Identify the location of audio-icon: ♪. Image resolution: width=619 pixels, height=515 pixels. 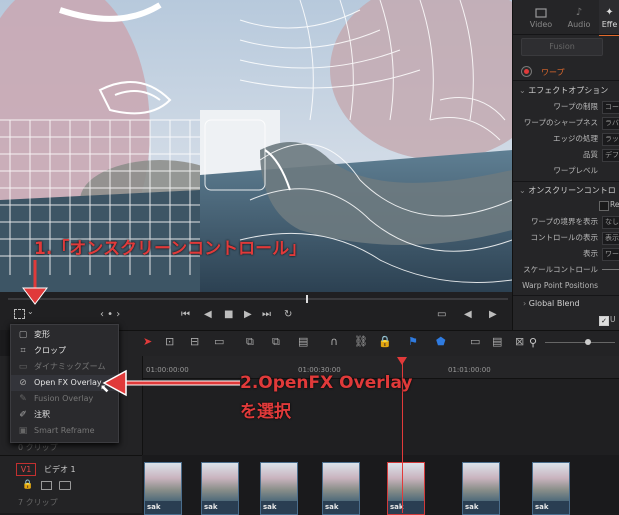
(579, 12).